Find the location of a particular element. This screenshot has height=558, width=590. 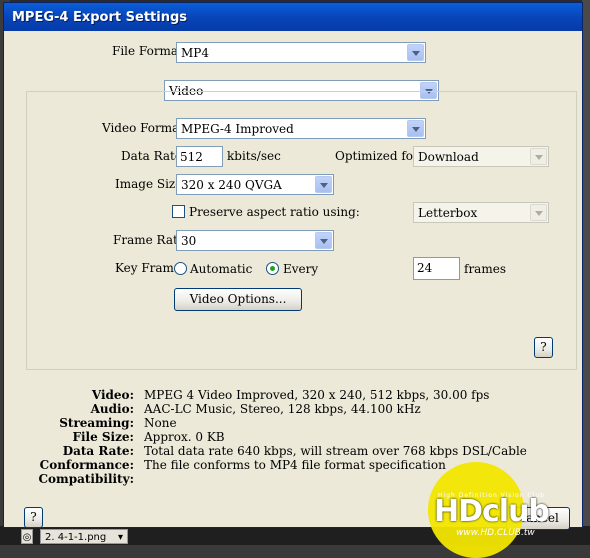

data-rate-input: 512 is located at coordinates (199, 156).